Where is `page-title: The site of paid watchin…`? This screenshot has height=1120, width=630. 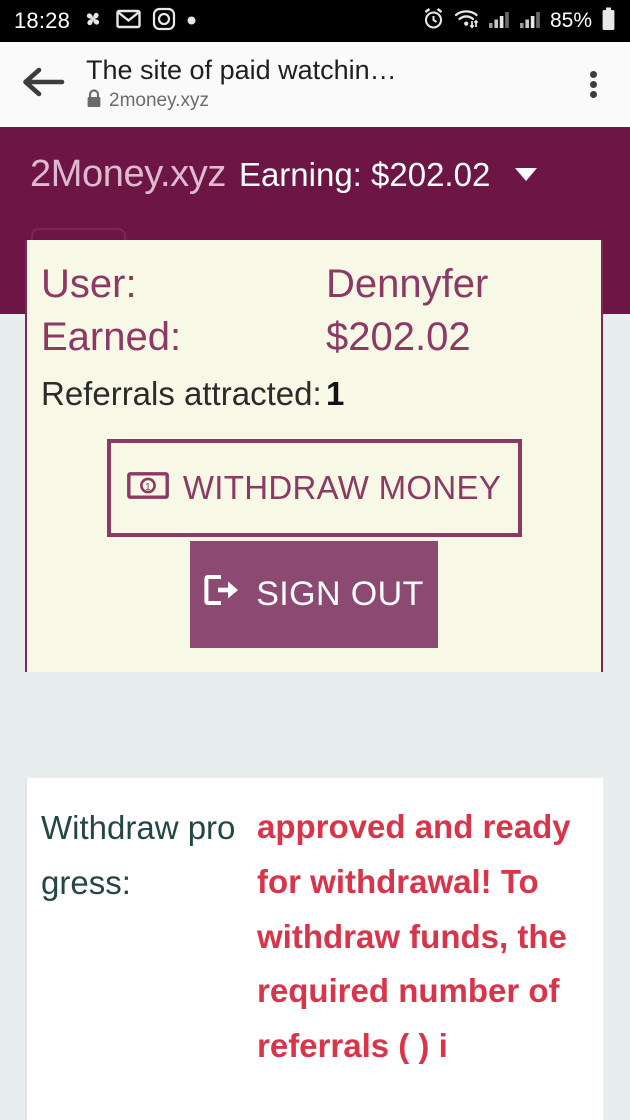 page-title: The site of paid watchin… is located at coordinates (241, 70).